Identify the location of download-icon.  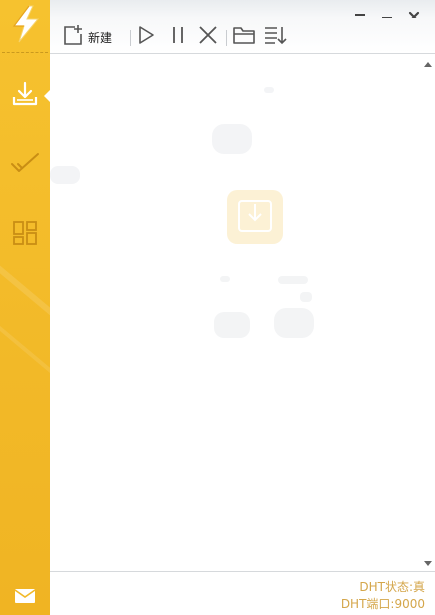
(25, 96).